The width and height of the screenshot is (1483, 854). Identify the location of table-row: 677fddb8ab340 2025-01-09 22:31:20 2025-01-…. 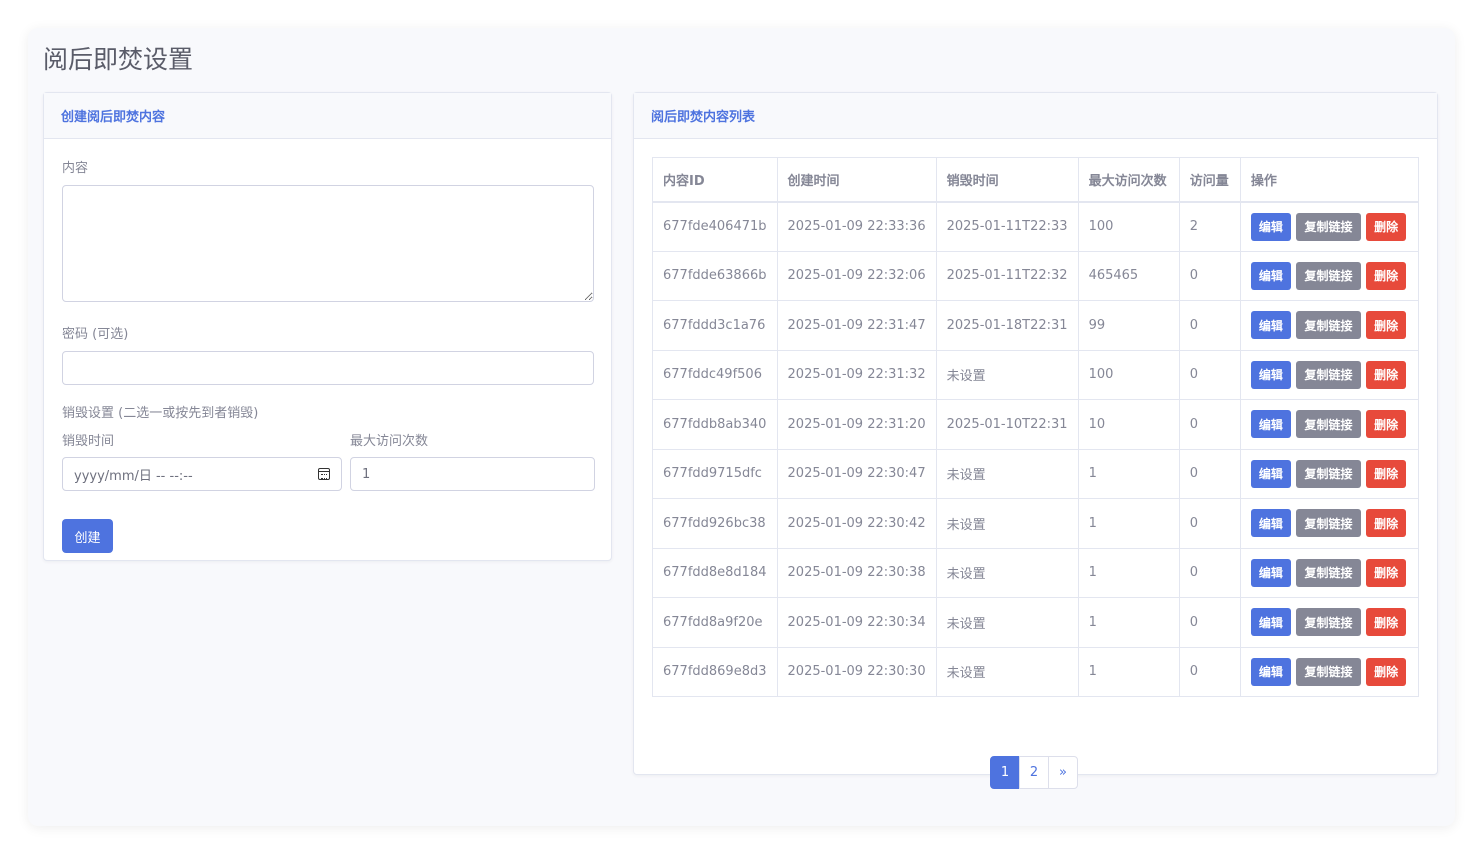
(1036, 424).